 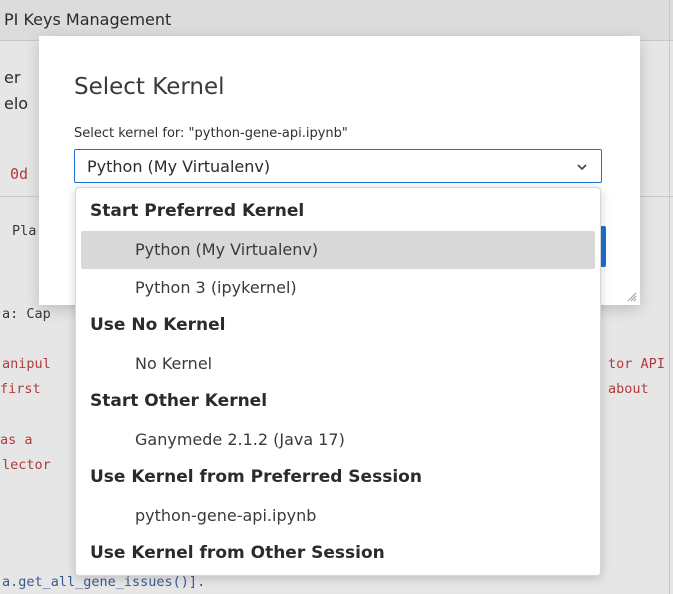 What do you see at coordinates (636, 364) in the screenshot?
I see `code-fragment: tor API` at bounding box center [636, 364].